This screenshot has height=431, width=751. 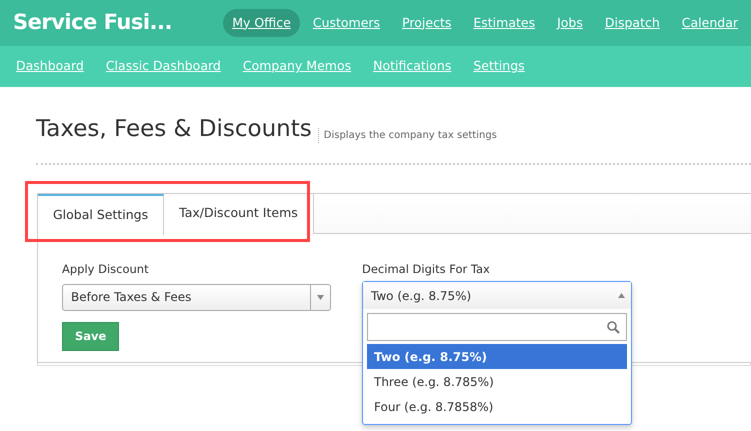 I want to click on page-subtitle: Displays the company tax settings, so click(x=407, y=135).